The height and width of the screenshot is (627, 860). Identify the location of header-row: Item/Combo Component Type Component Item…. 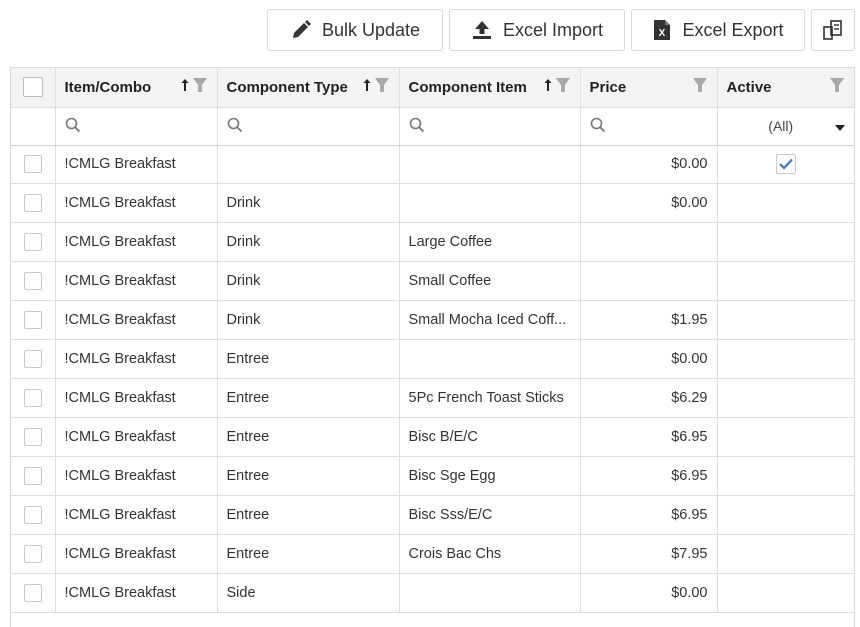
(432, 88).